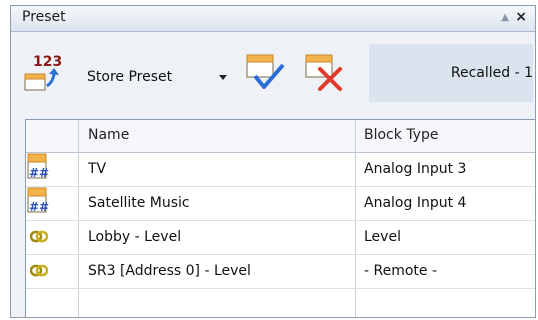  I want to click on panel-titlebar: Preset ▲ ×, so click(273, 19).